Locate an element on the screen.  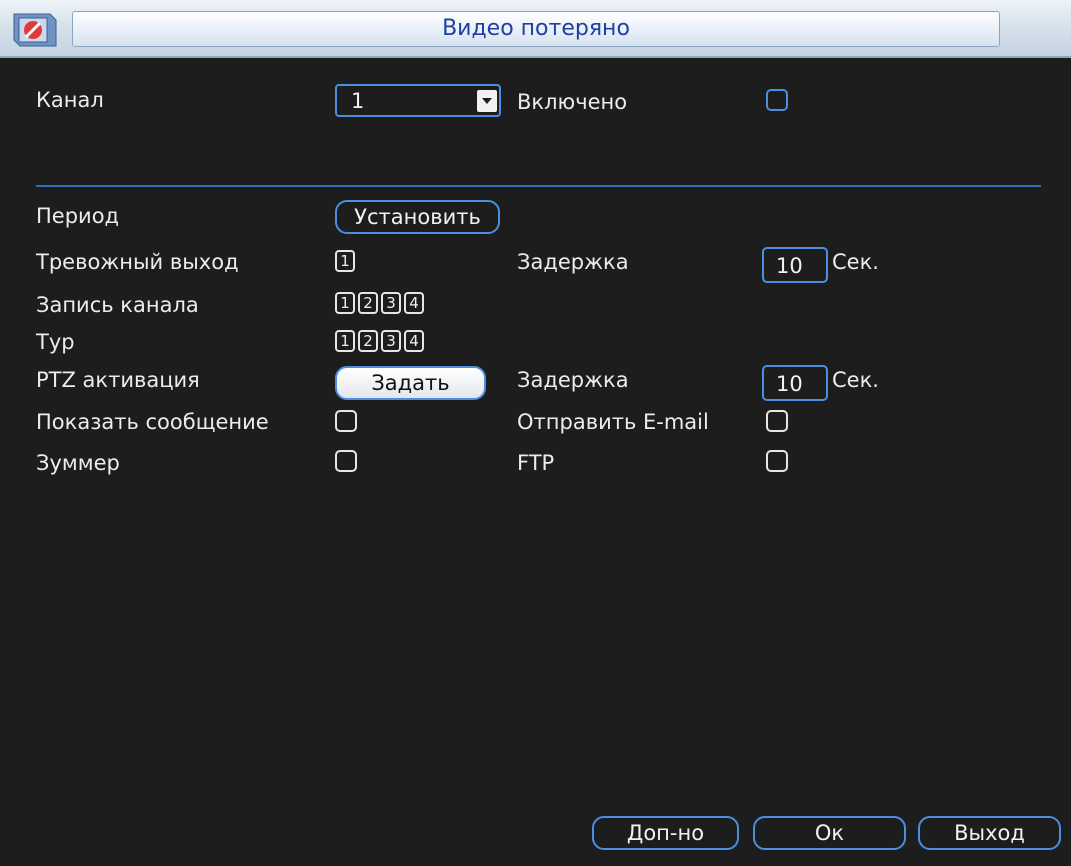
record-channel-3: 3 is located at coordinates (391, 303).